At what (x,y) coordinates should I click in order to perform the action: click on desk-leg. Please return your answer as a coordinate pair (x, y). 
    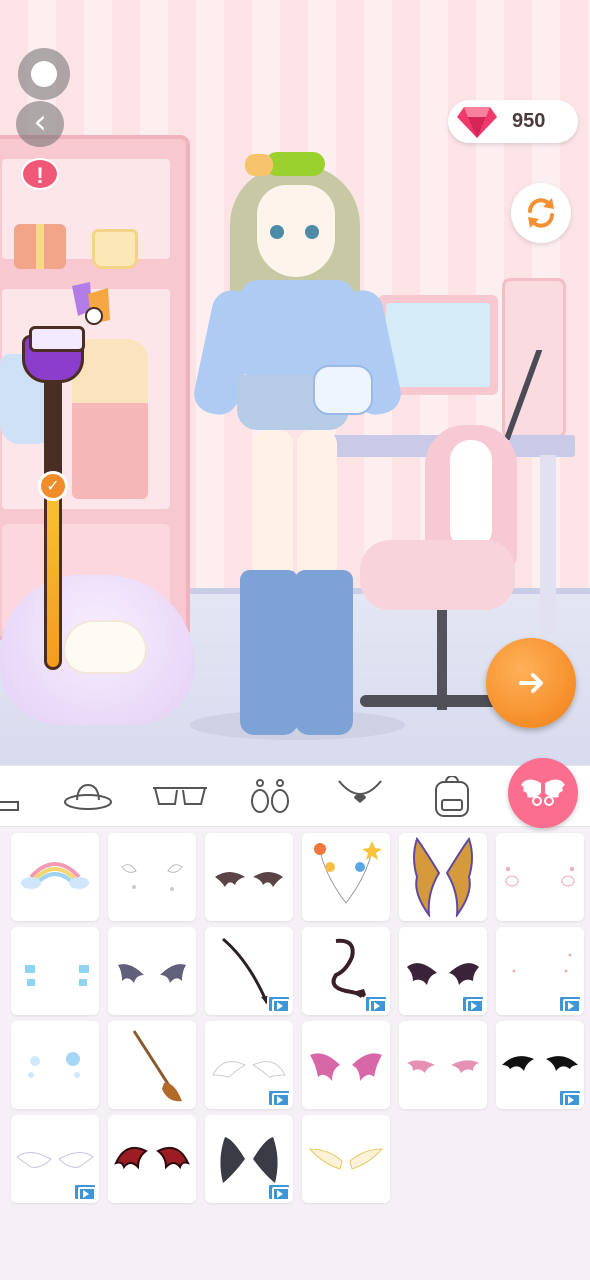
    Looking at the image, I should click on (548, 545).